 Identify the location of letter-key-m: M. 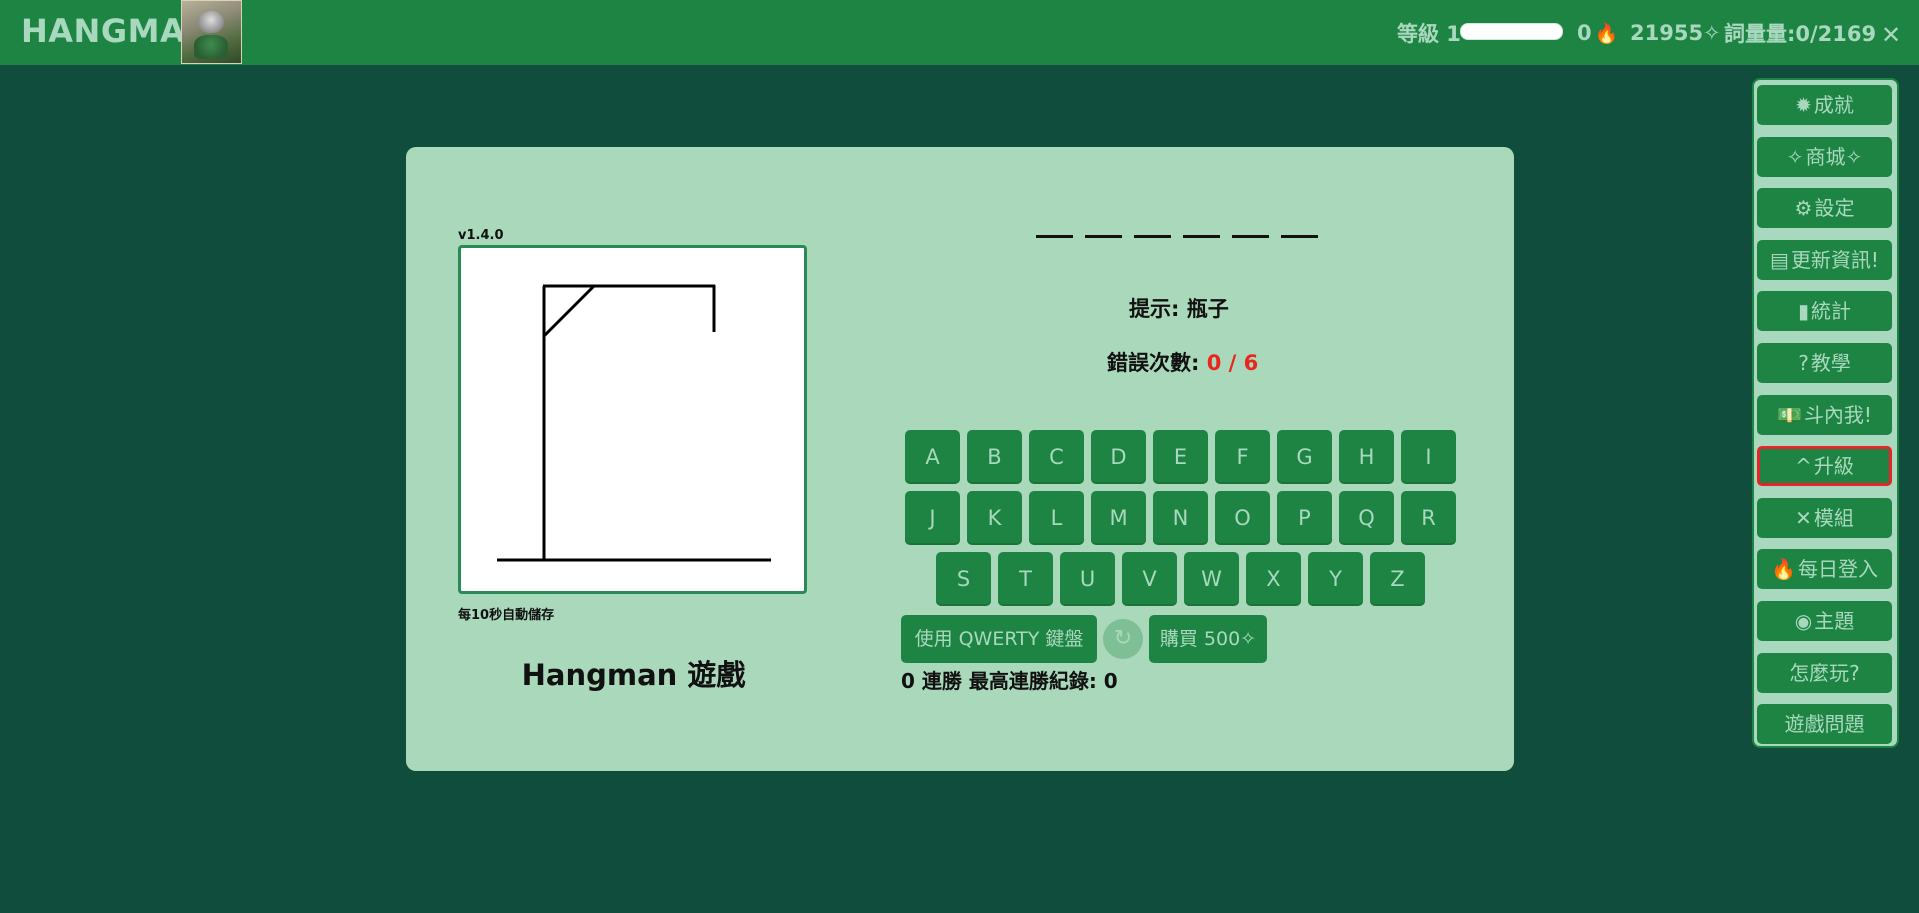
(1118, 518).